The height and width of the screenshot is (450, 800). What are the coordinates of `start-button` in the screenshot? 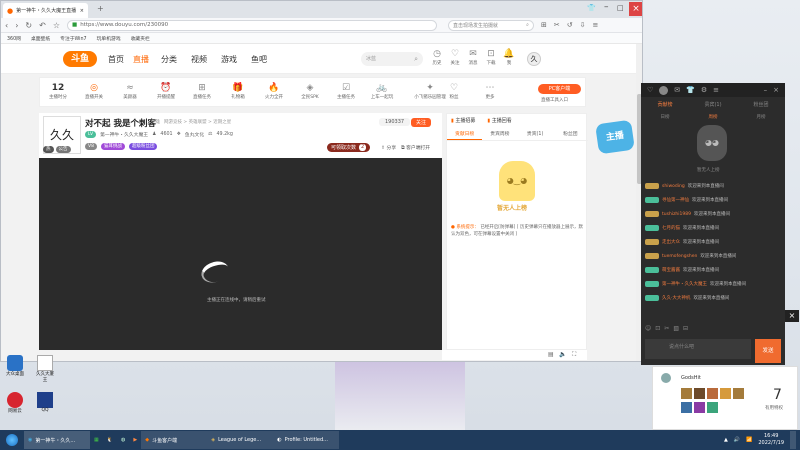 It's located at (12, 440).